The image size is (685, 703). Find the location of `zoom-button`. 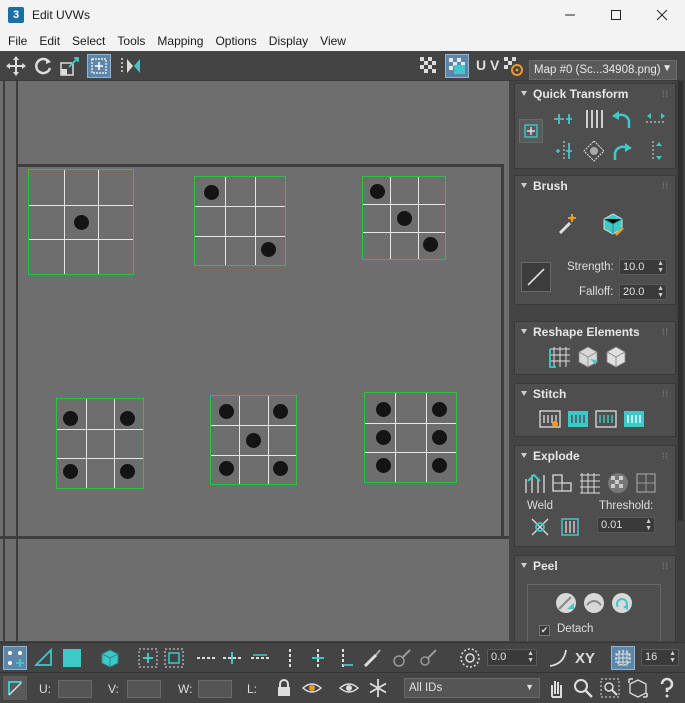

zoom-button is located at coordinates (583, 688).